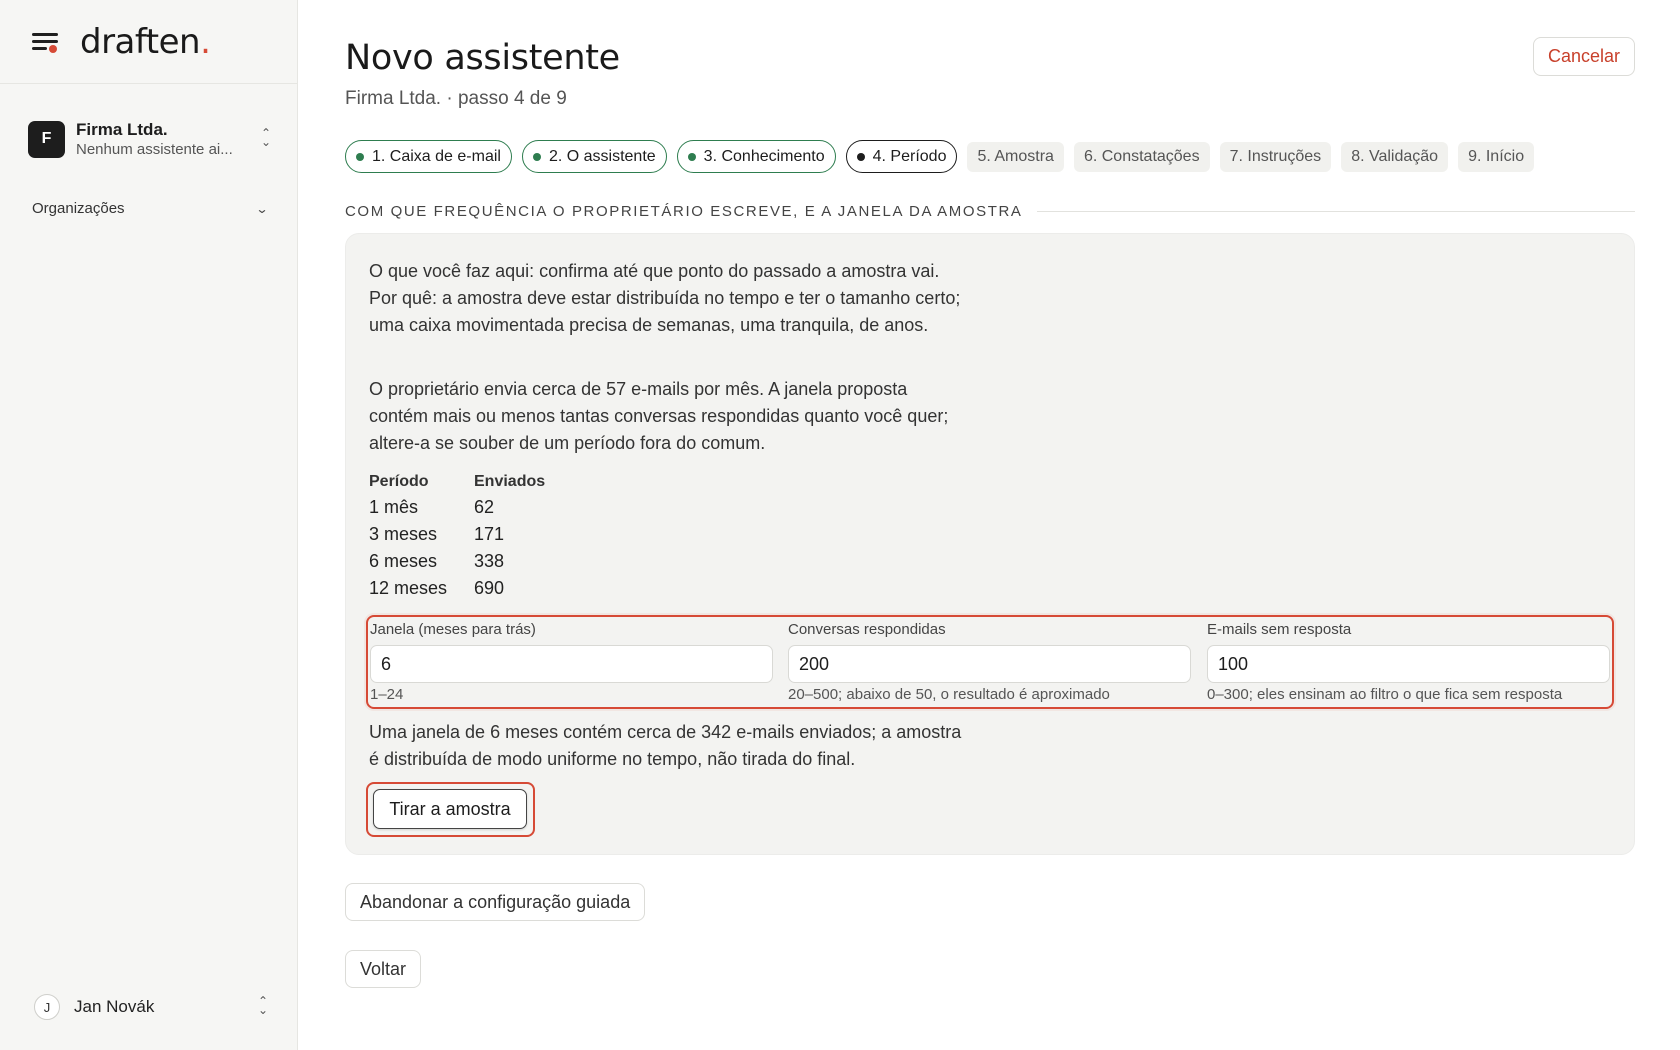 The height and width of the screenshot is (1050, 1680). I want to click on unanswered-label: E-mails sem resposta, so click(1279, 629).